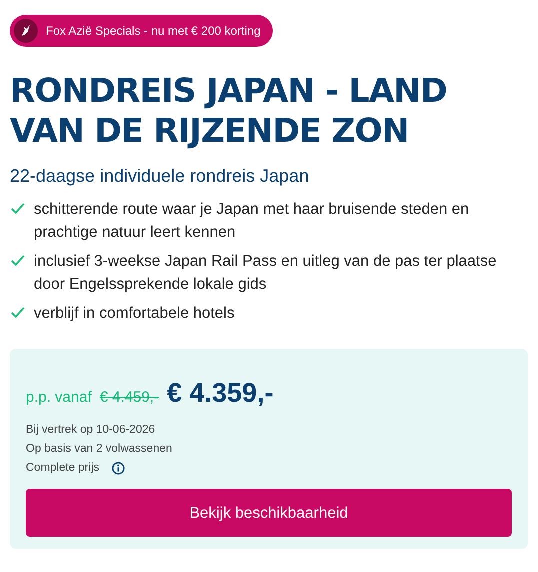 The height and width of the screenshot is (572, 538). I want to click on availability-button: Bekijk beschikbaarheid, so click(269, 513).